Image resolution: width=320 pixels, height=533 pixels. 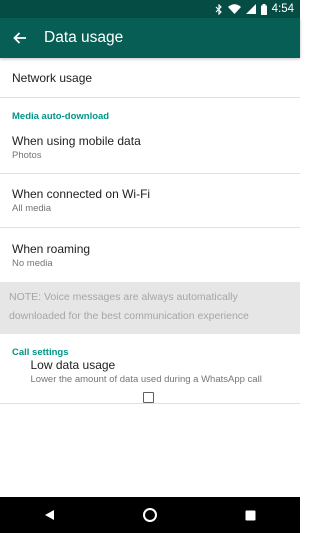 What do you see at coordinates (150, 110) in the screenshot?
I see `media-auto-download-header: Media auto-download` at bounding box center [150, 110].